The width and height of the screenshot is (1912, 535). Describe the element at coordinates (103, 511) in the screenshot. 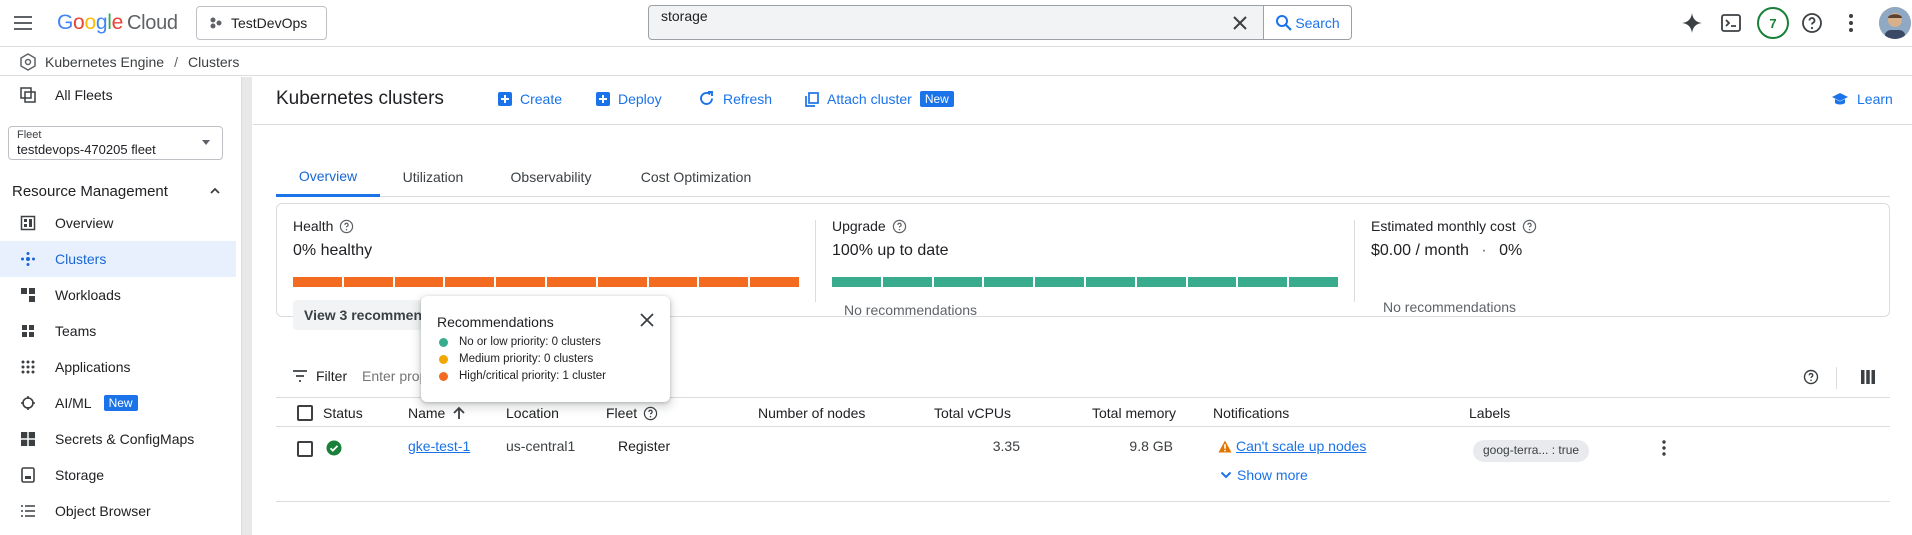

I see `sidebar-item-label: Object Browser` at that location.